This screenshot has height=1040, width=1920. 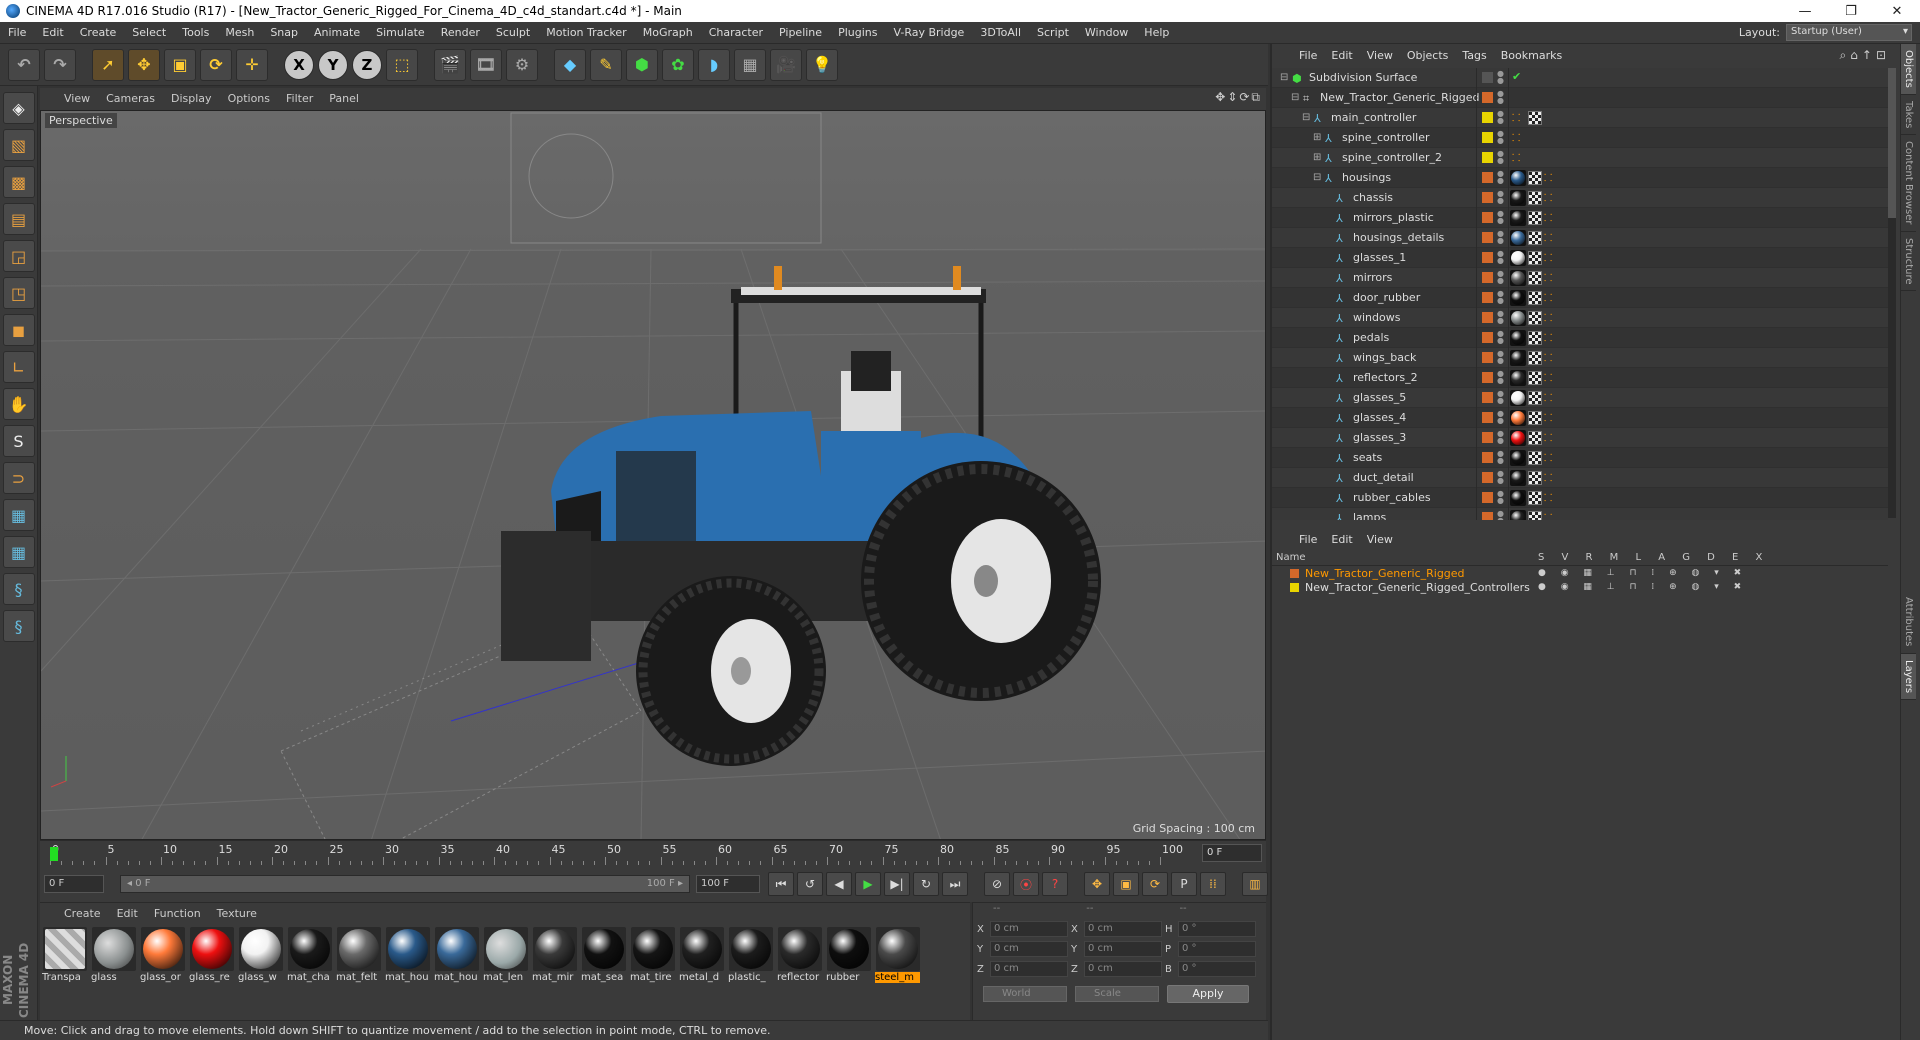 I want to click on layer-flag-icons: ● ◉ ▦ ⊥ ⊓ ⁞ ⊕ ◍ ▾ ✖, so click(x=1642, y=587).